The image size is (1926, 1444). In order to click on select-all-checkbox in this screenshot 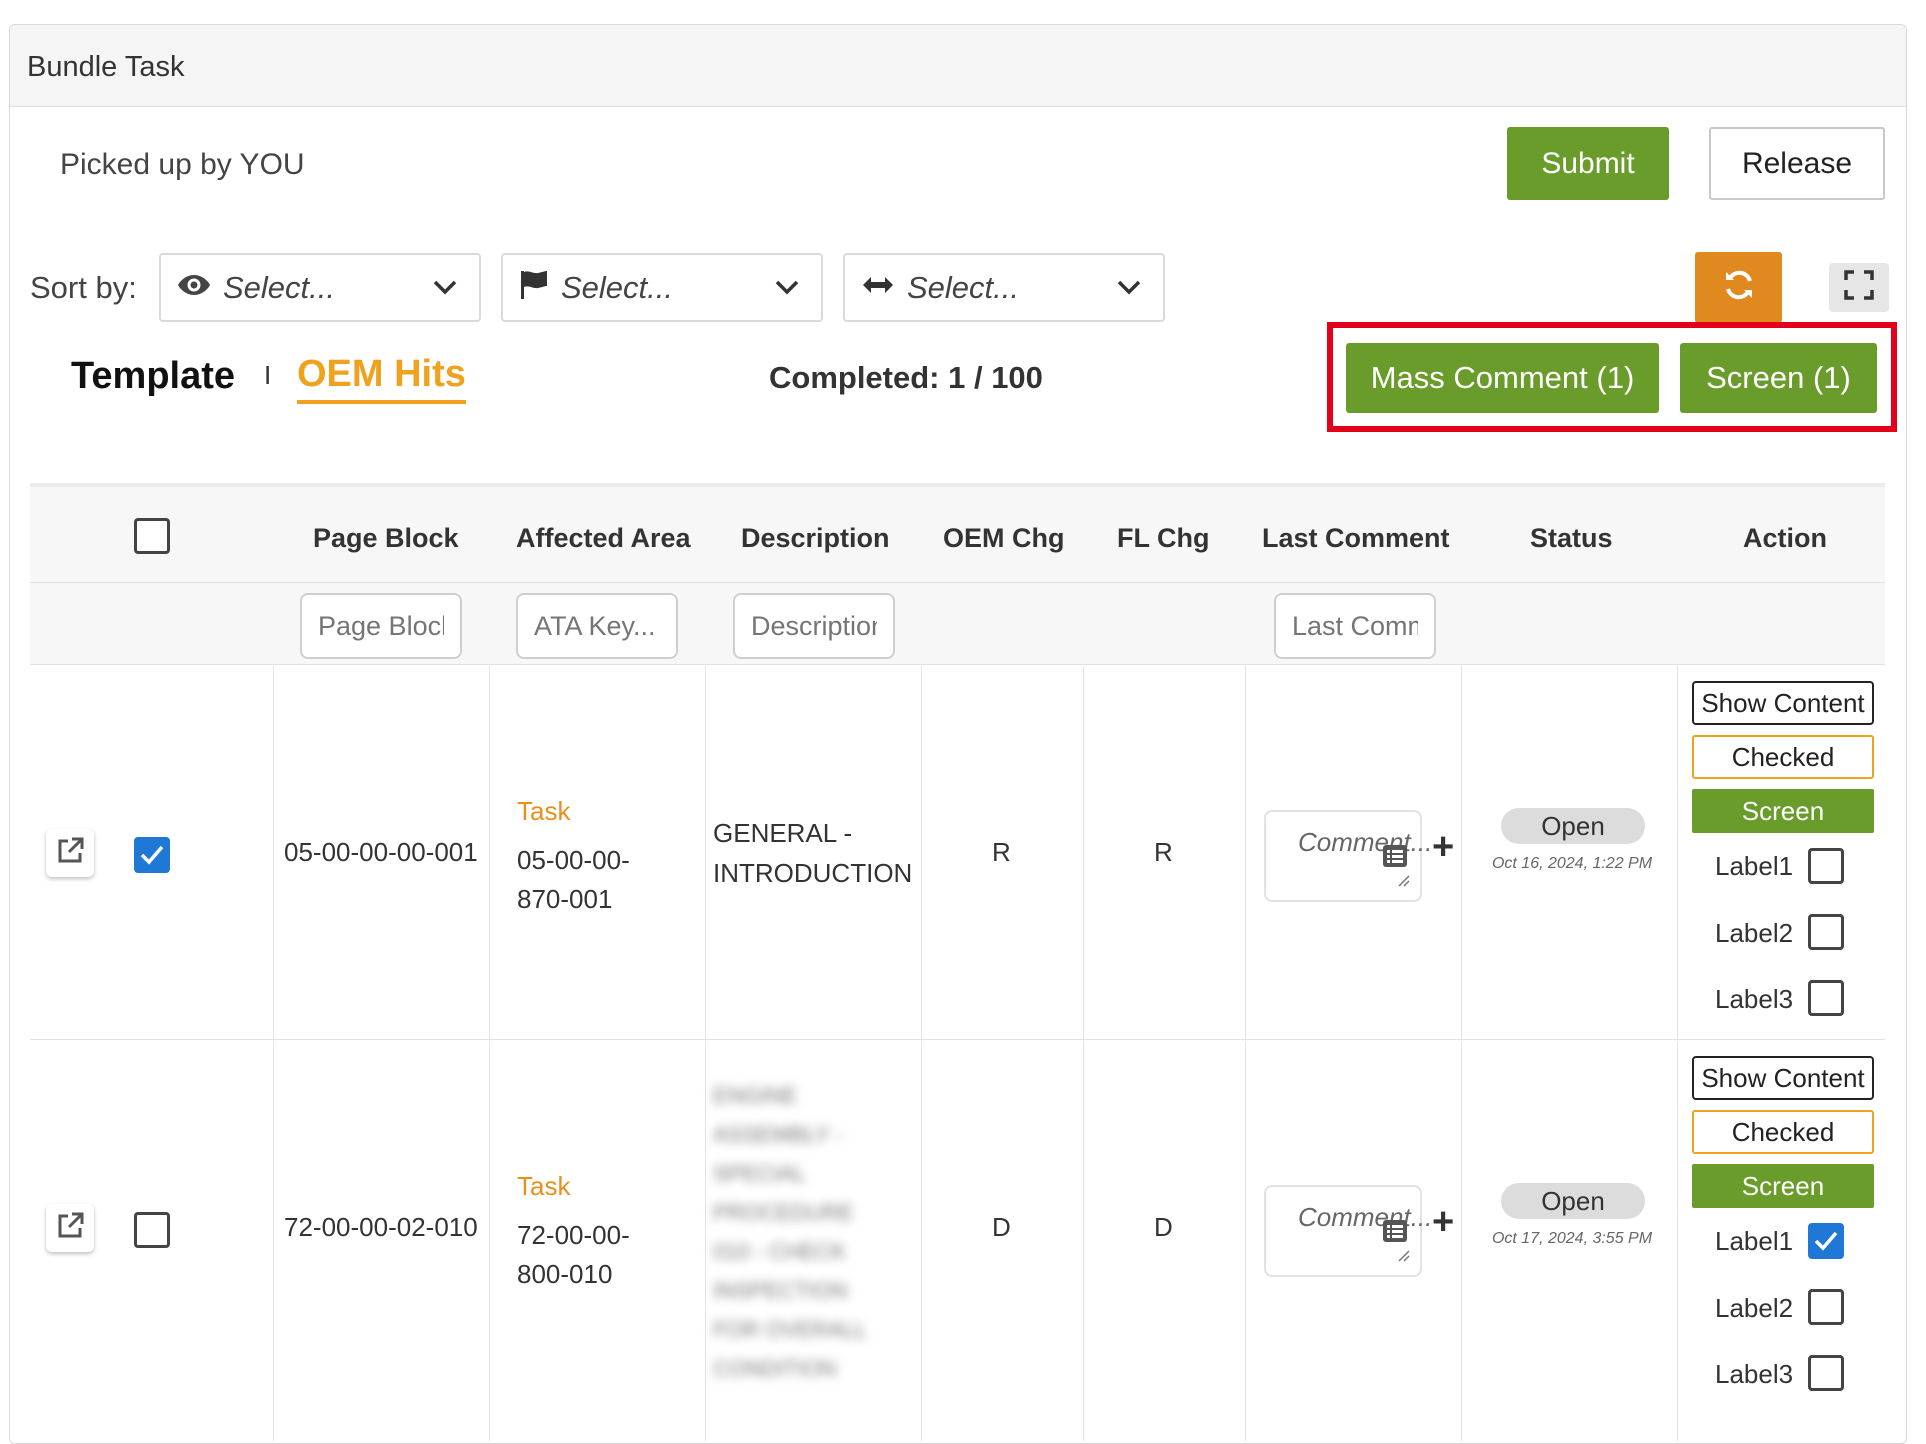, I will do `click(152, 536)`.